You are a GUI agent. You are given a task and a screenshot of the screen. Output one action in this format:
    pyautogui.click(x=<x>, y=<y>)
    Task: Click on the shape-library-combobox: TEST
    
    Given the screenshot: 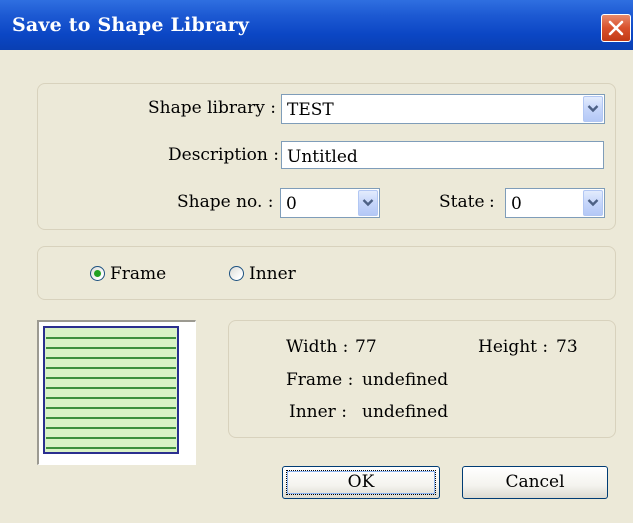 What is the action you would take?
    pyautogui.click(x=443, y=109)
    